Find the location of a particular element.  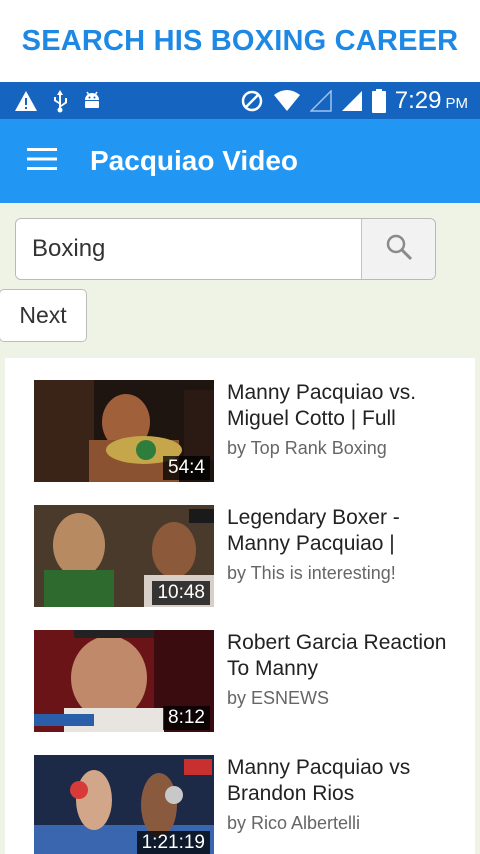

usb-icon is located at coordinates (60, 101).